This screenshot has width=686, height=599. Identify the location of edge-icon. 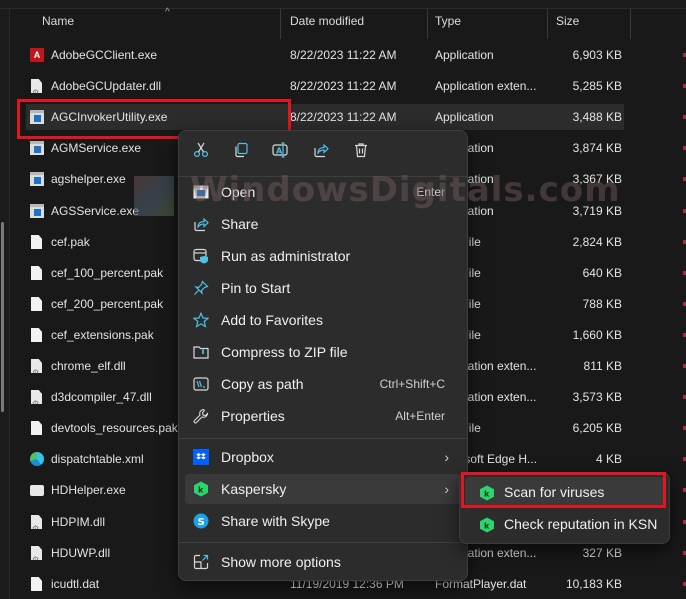
(37, 459).